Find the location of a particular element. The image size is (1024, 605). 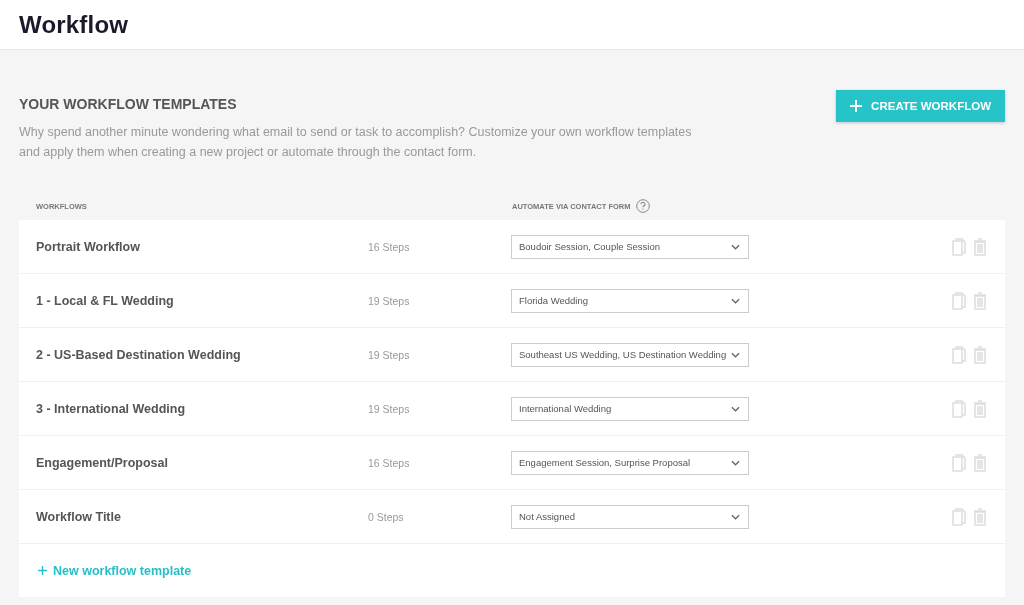

contact-form-dropdown: Not Assigned is located at coordinates (630, 516).